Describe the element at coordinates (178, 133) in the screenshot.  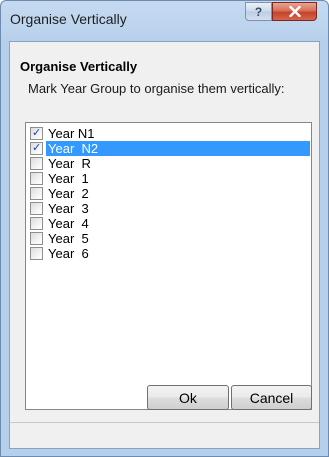
I see `list-item-label-wrap: Year N1` at that location.